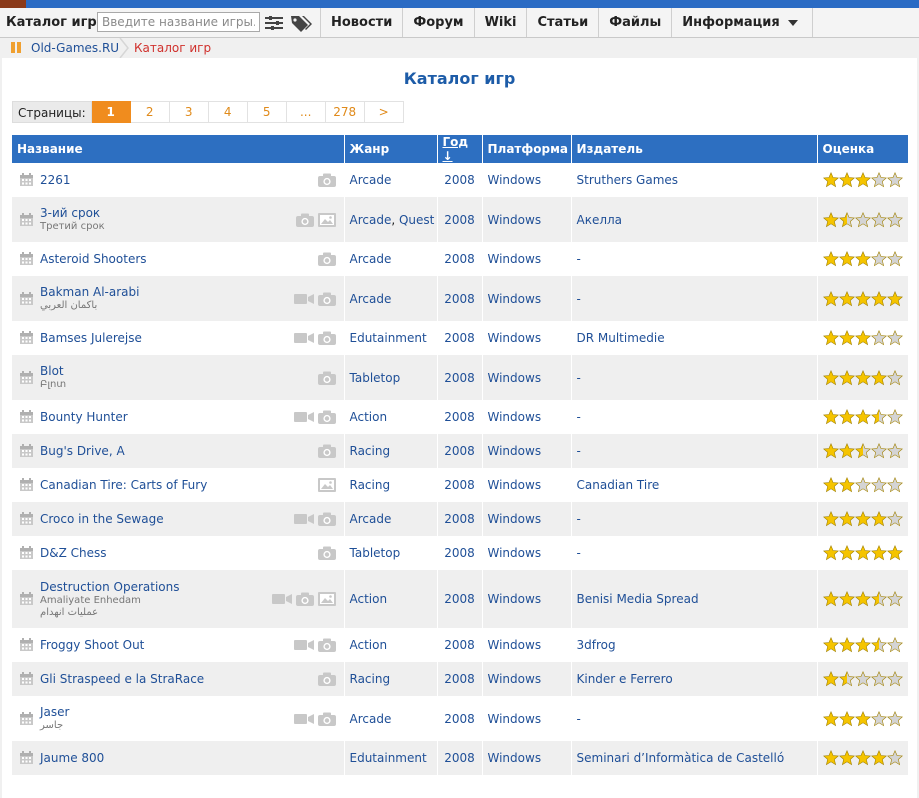 This screenshot has width=919, height=798. Describe the element at coordinates (192, 180) in the screenshot. I see `game-title-link: 2261` at that location.